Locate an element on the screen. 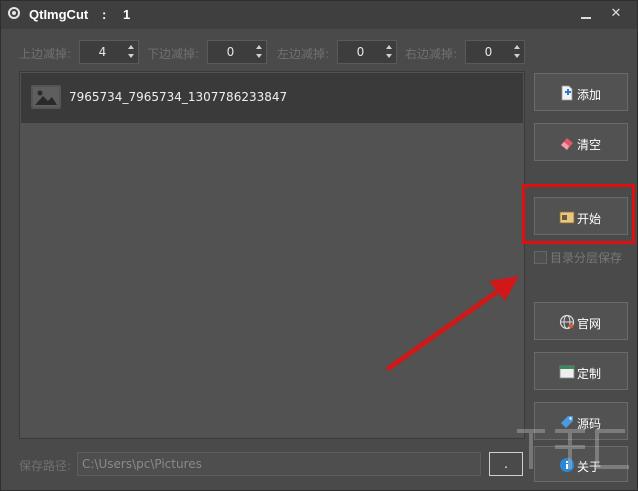 This screenshot has width=638, height=491. watermark-logo is located at coordinates (573, 449).